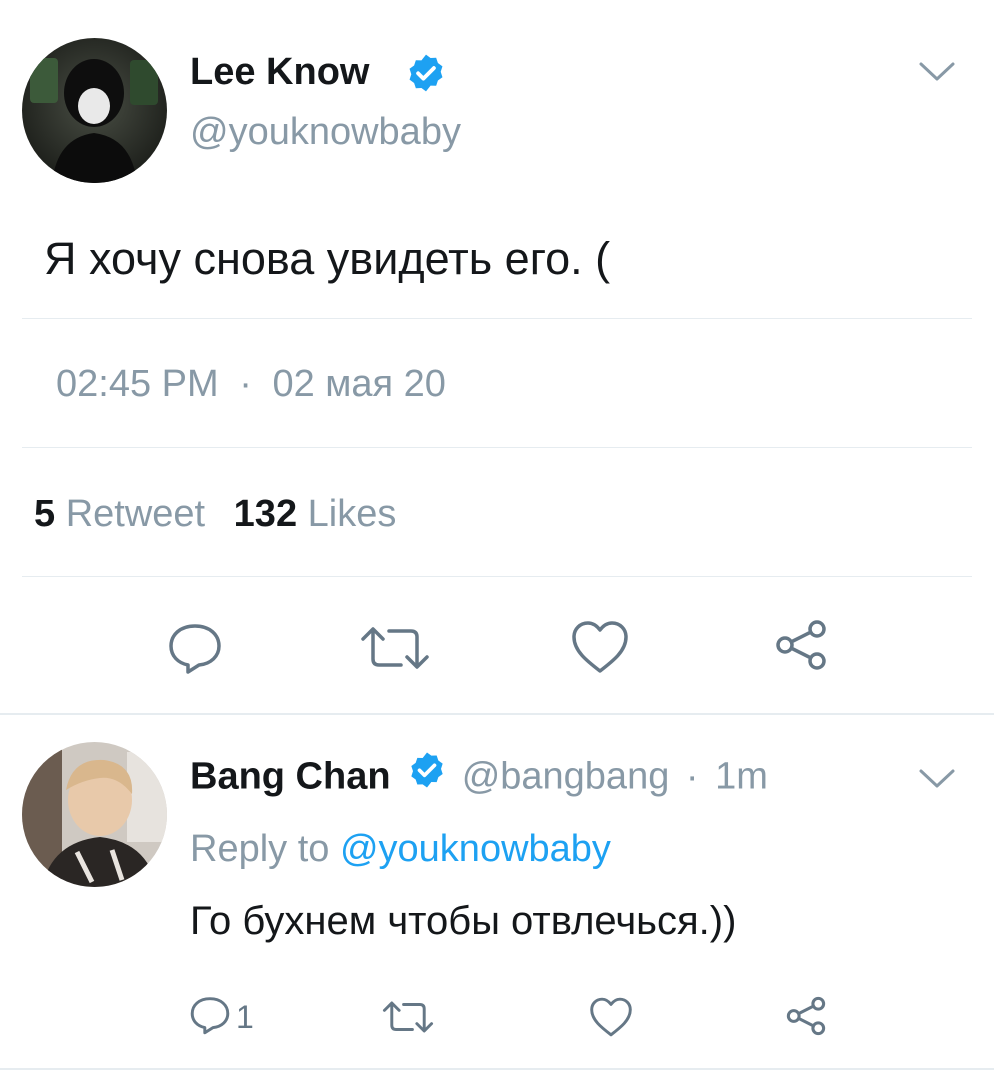 The image size is (994, 1080). I want to click on author-name: Lee Know, so click(279, 72).